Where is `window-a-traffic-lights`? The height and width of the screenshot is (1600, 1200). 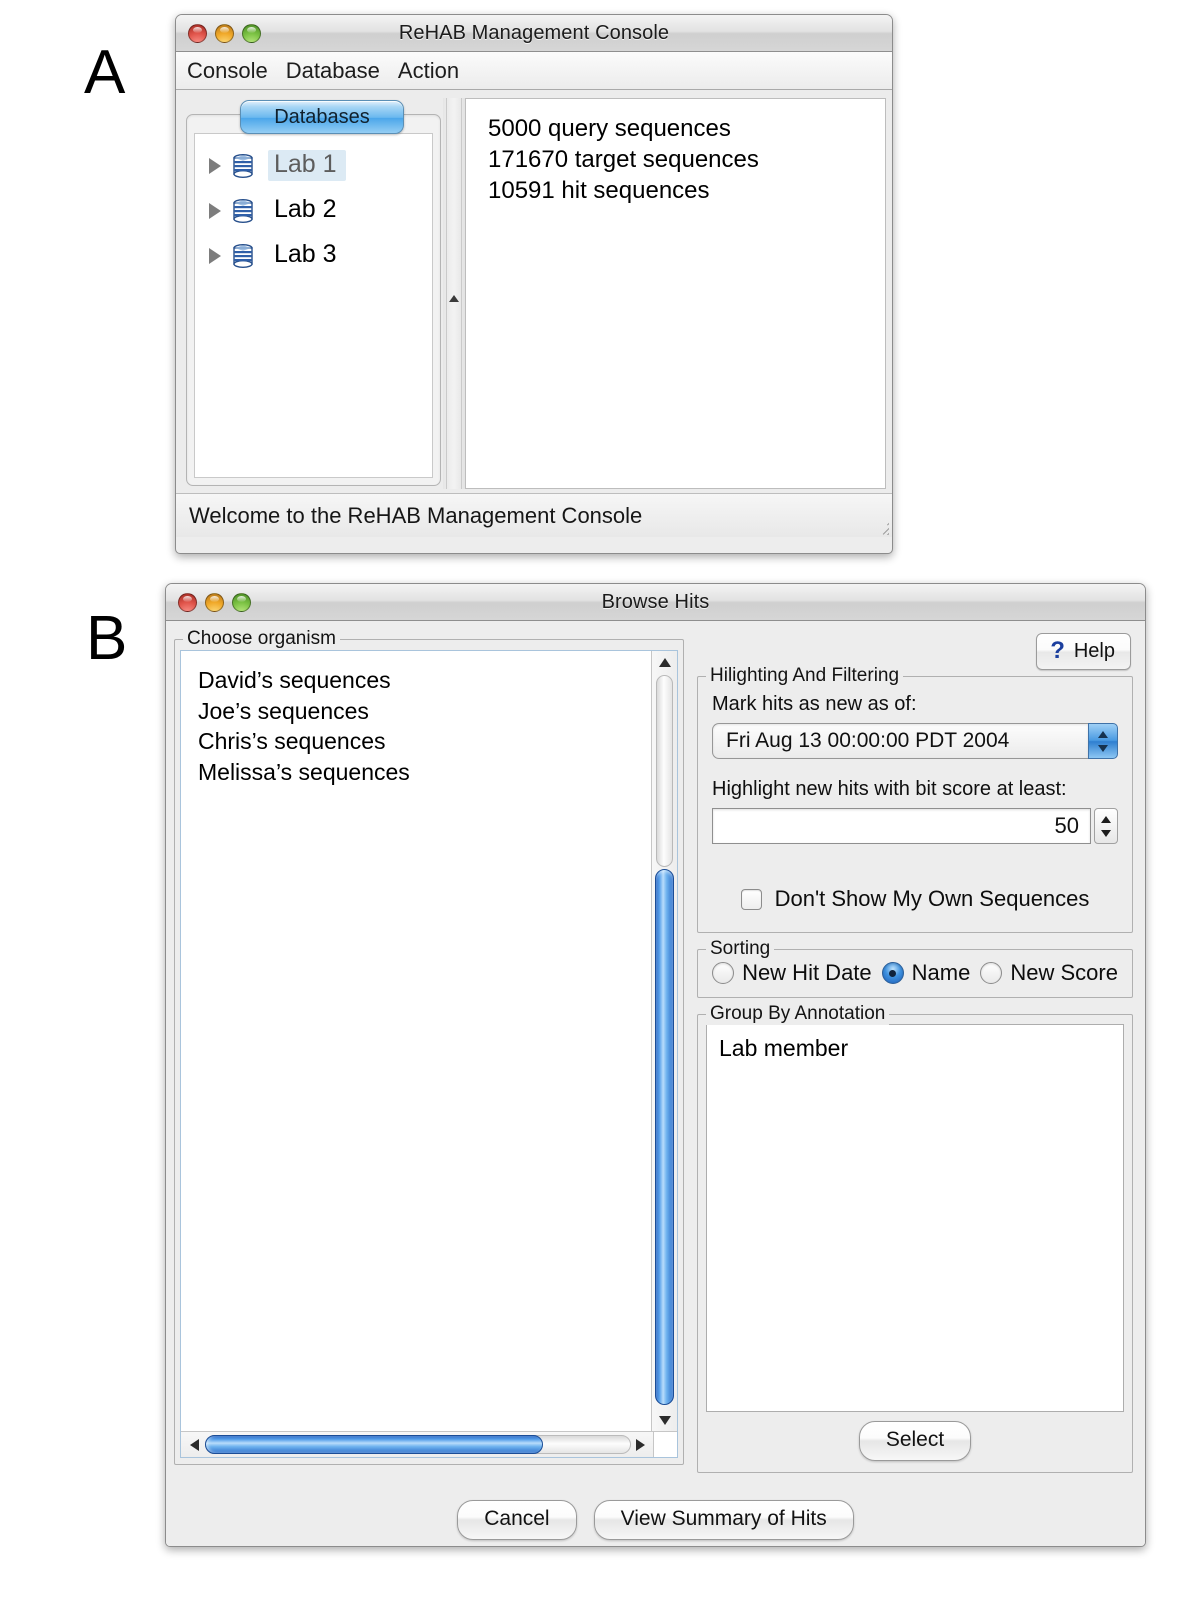
window-a-traffic-lights is located at coordinates (224, 33).